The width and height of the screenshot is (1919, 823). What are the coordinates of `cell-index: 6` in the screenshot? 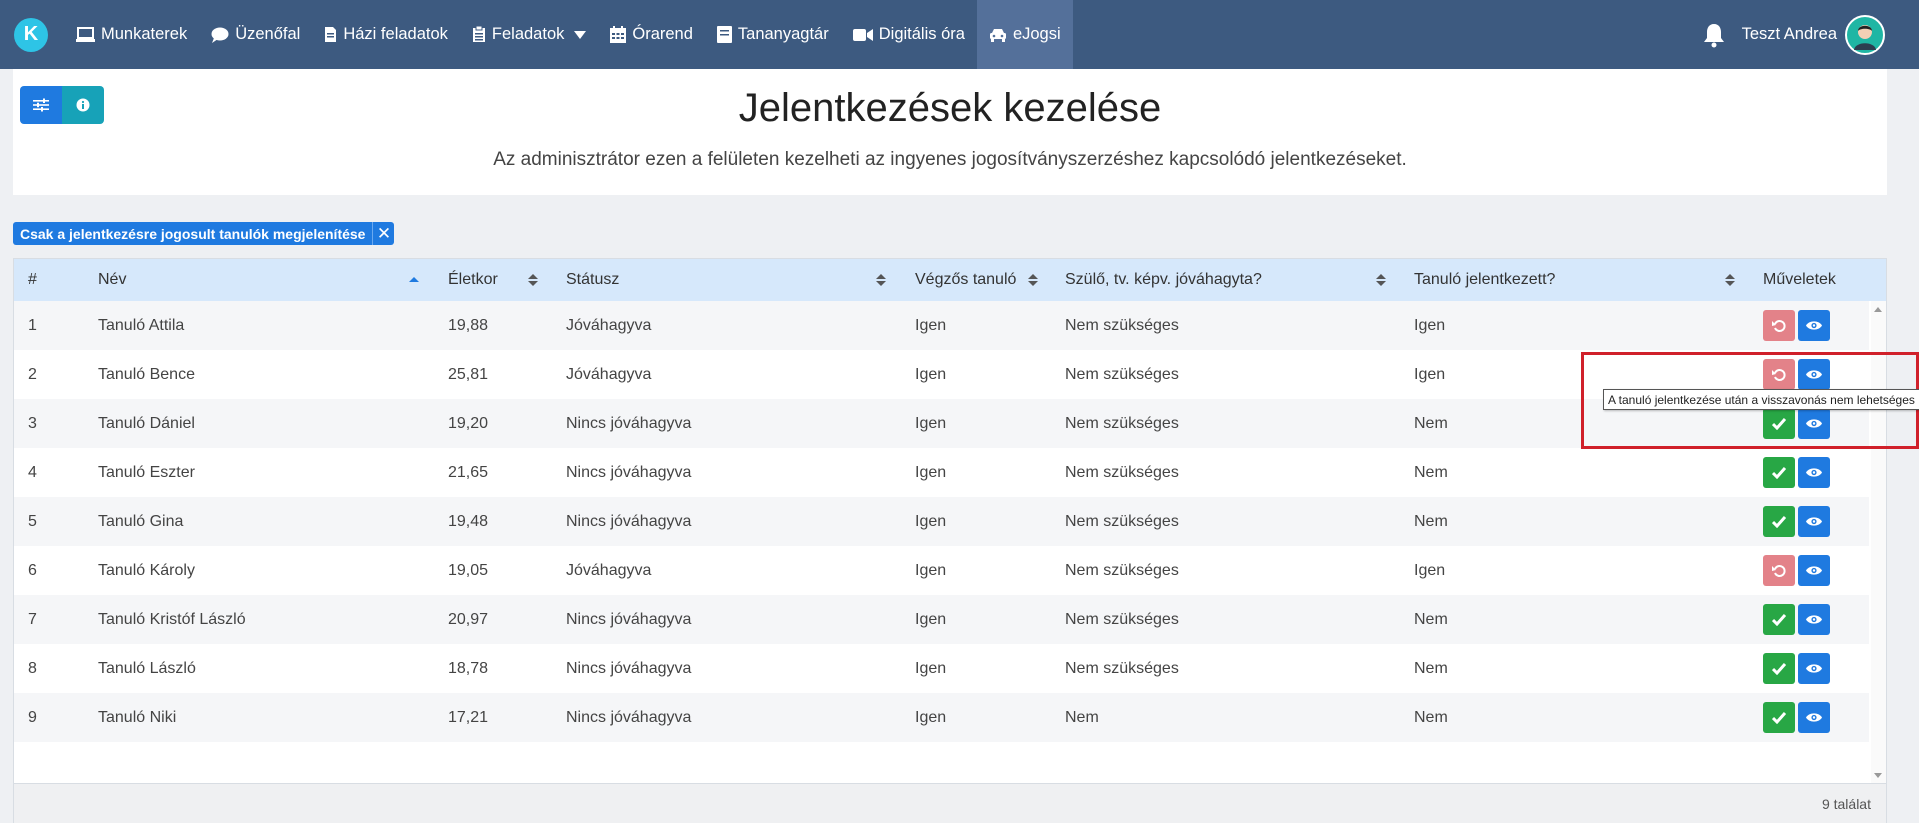 It's located at (32, 570).